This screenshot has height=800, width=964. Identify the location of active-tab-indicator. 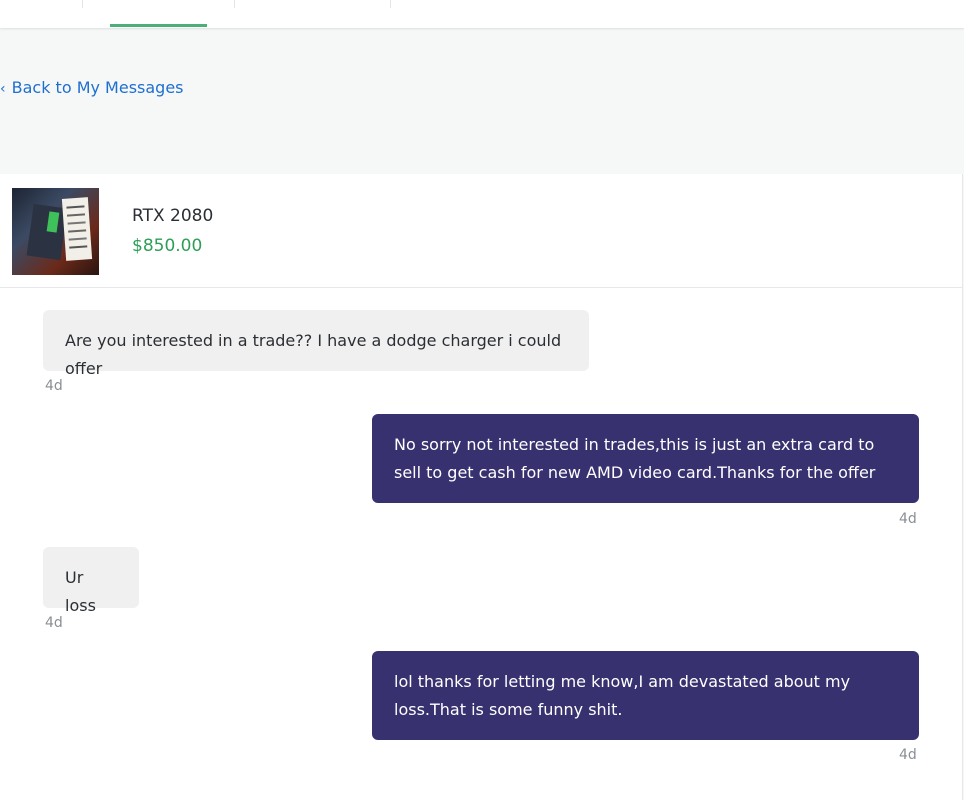
(158, 25).